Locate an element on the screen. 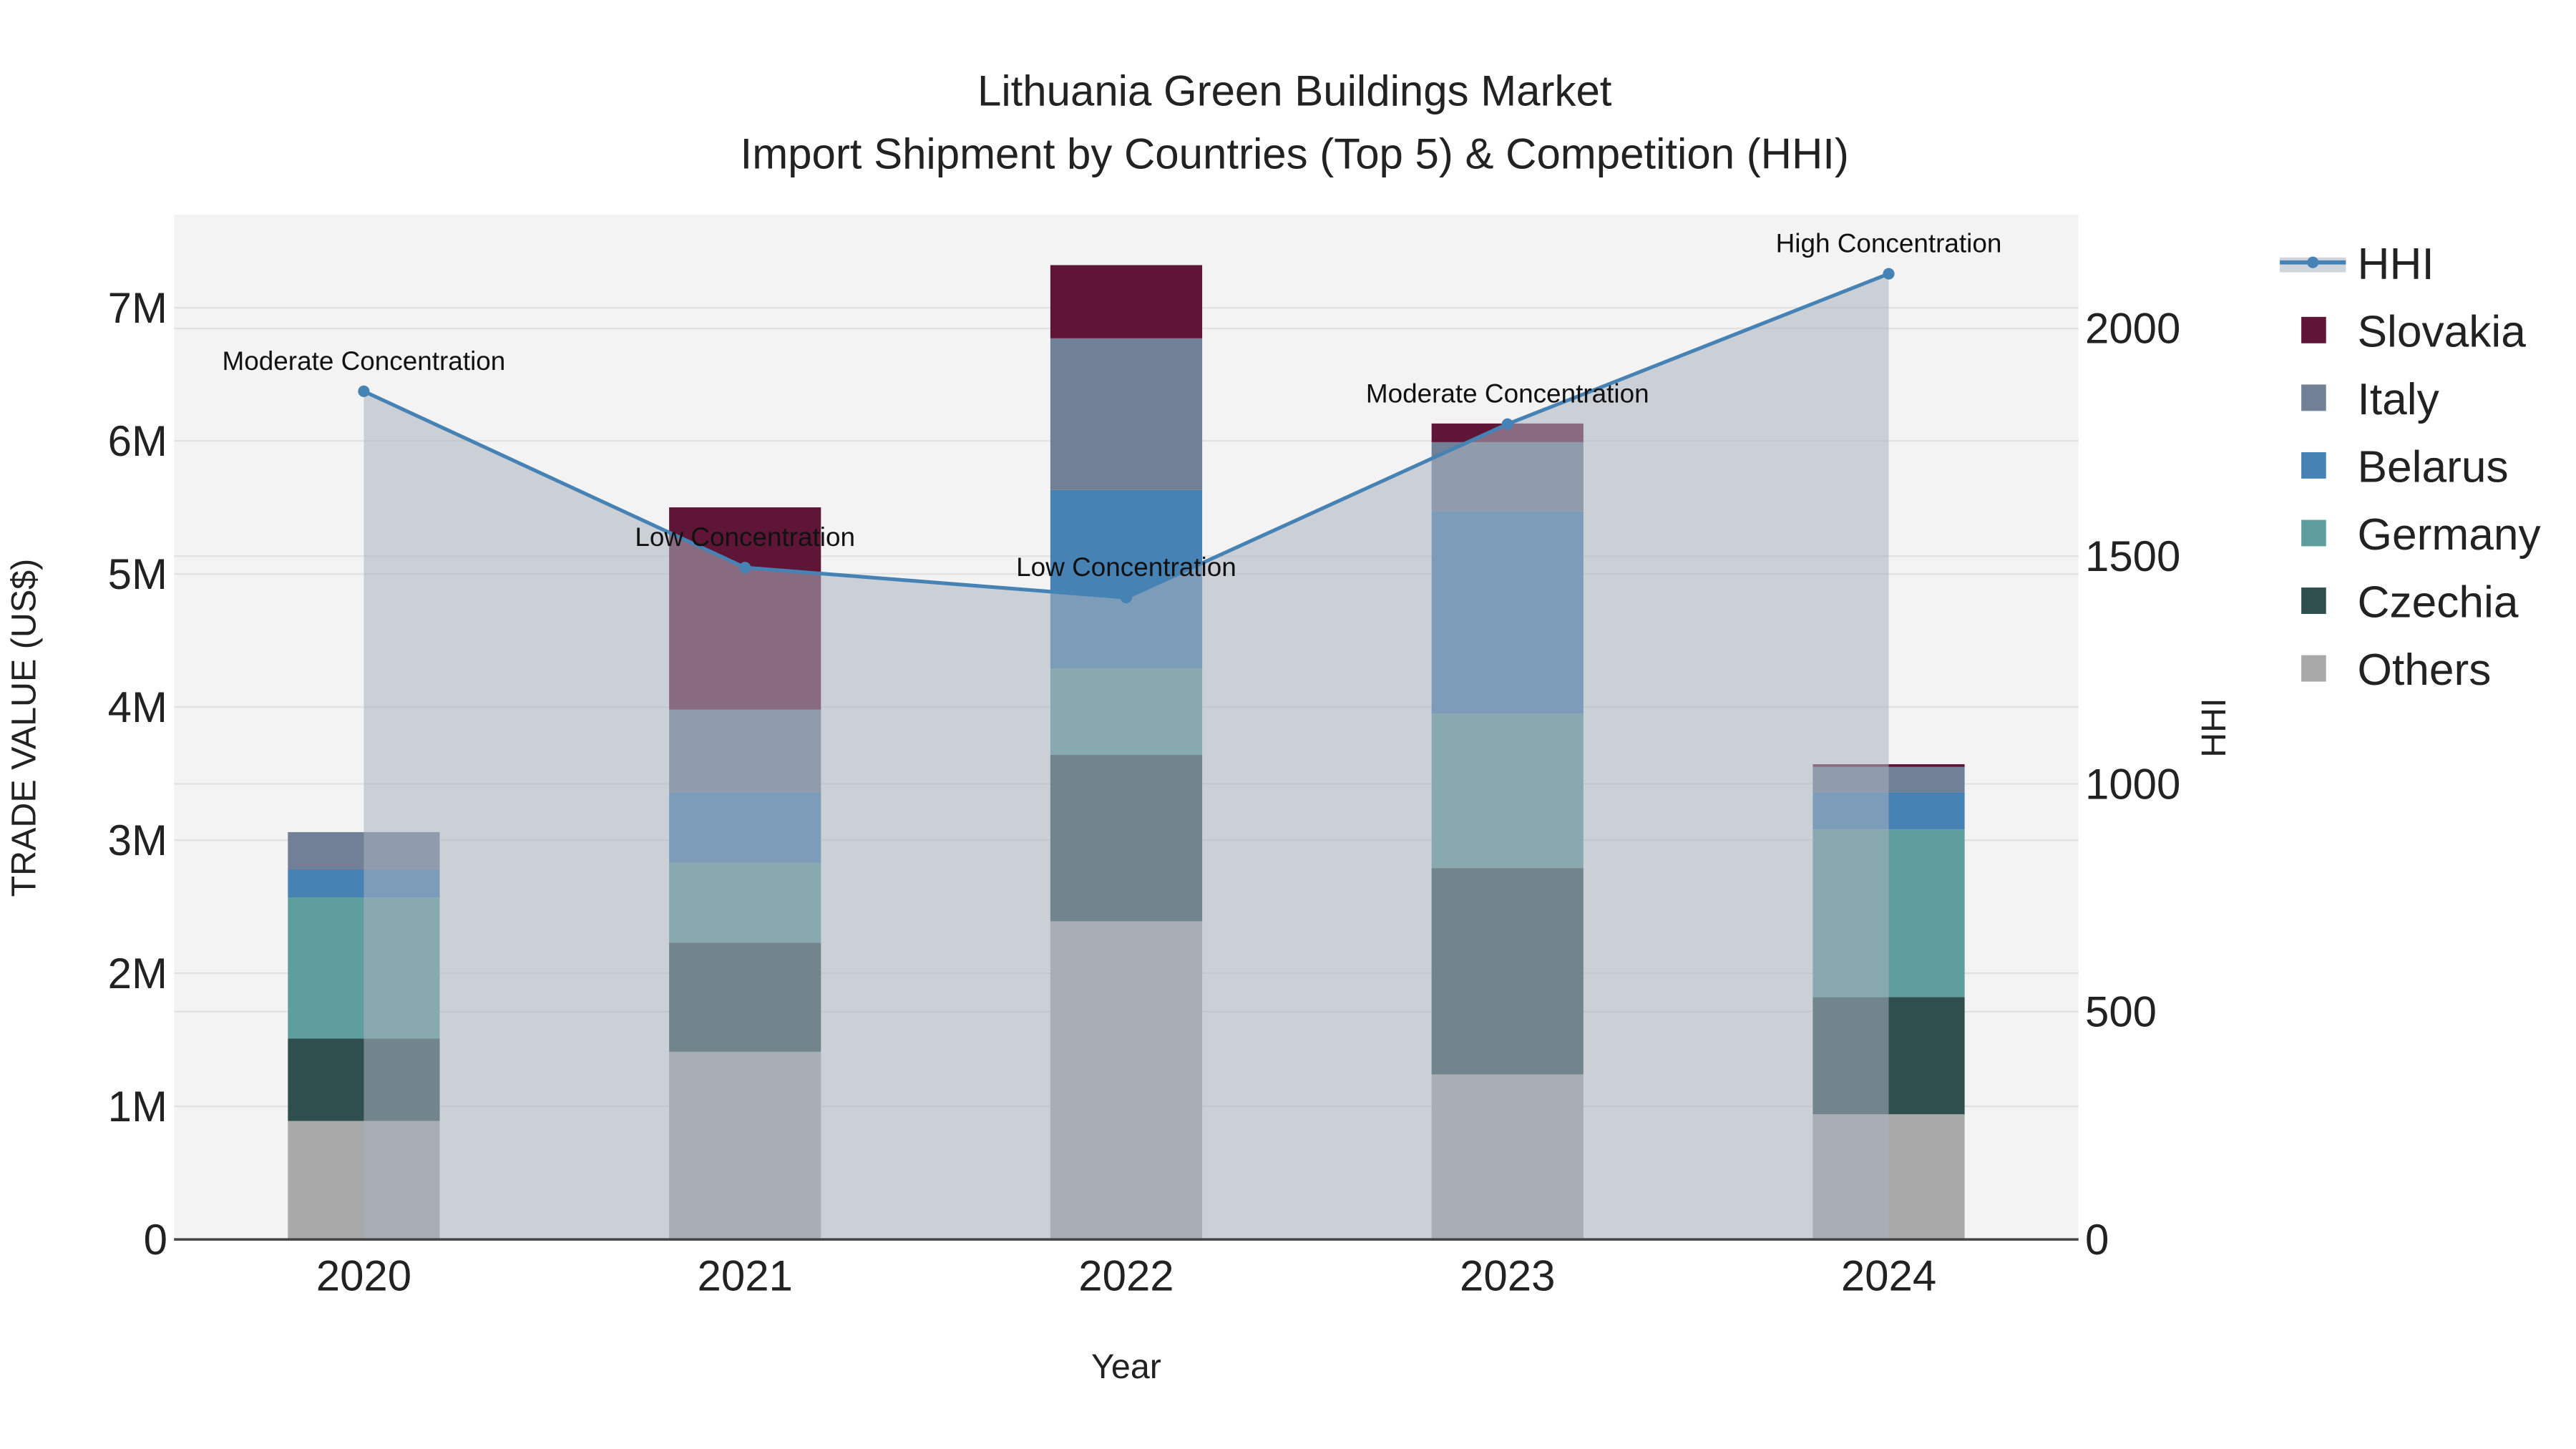  x-tick-label: 2020 is located at coordinates (363, 1276).